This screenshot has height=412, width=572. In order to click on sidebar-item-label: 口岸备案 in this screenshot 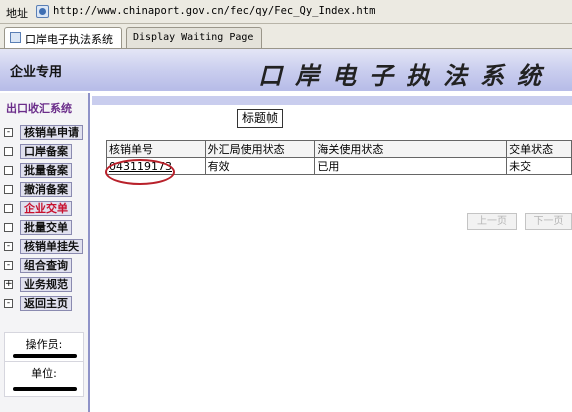, I will do `click(46, 151)`.